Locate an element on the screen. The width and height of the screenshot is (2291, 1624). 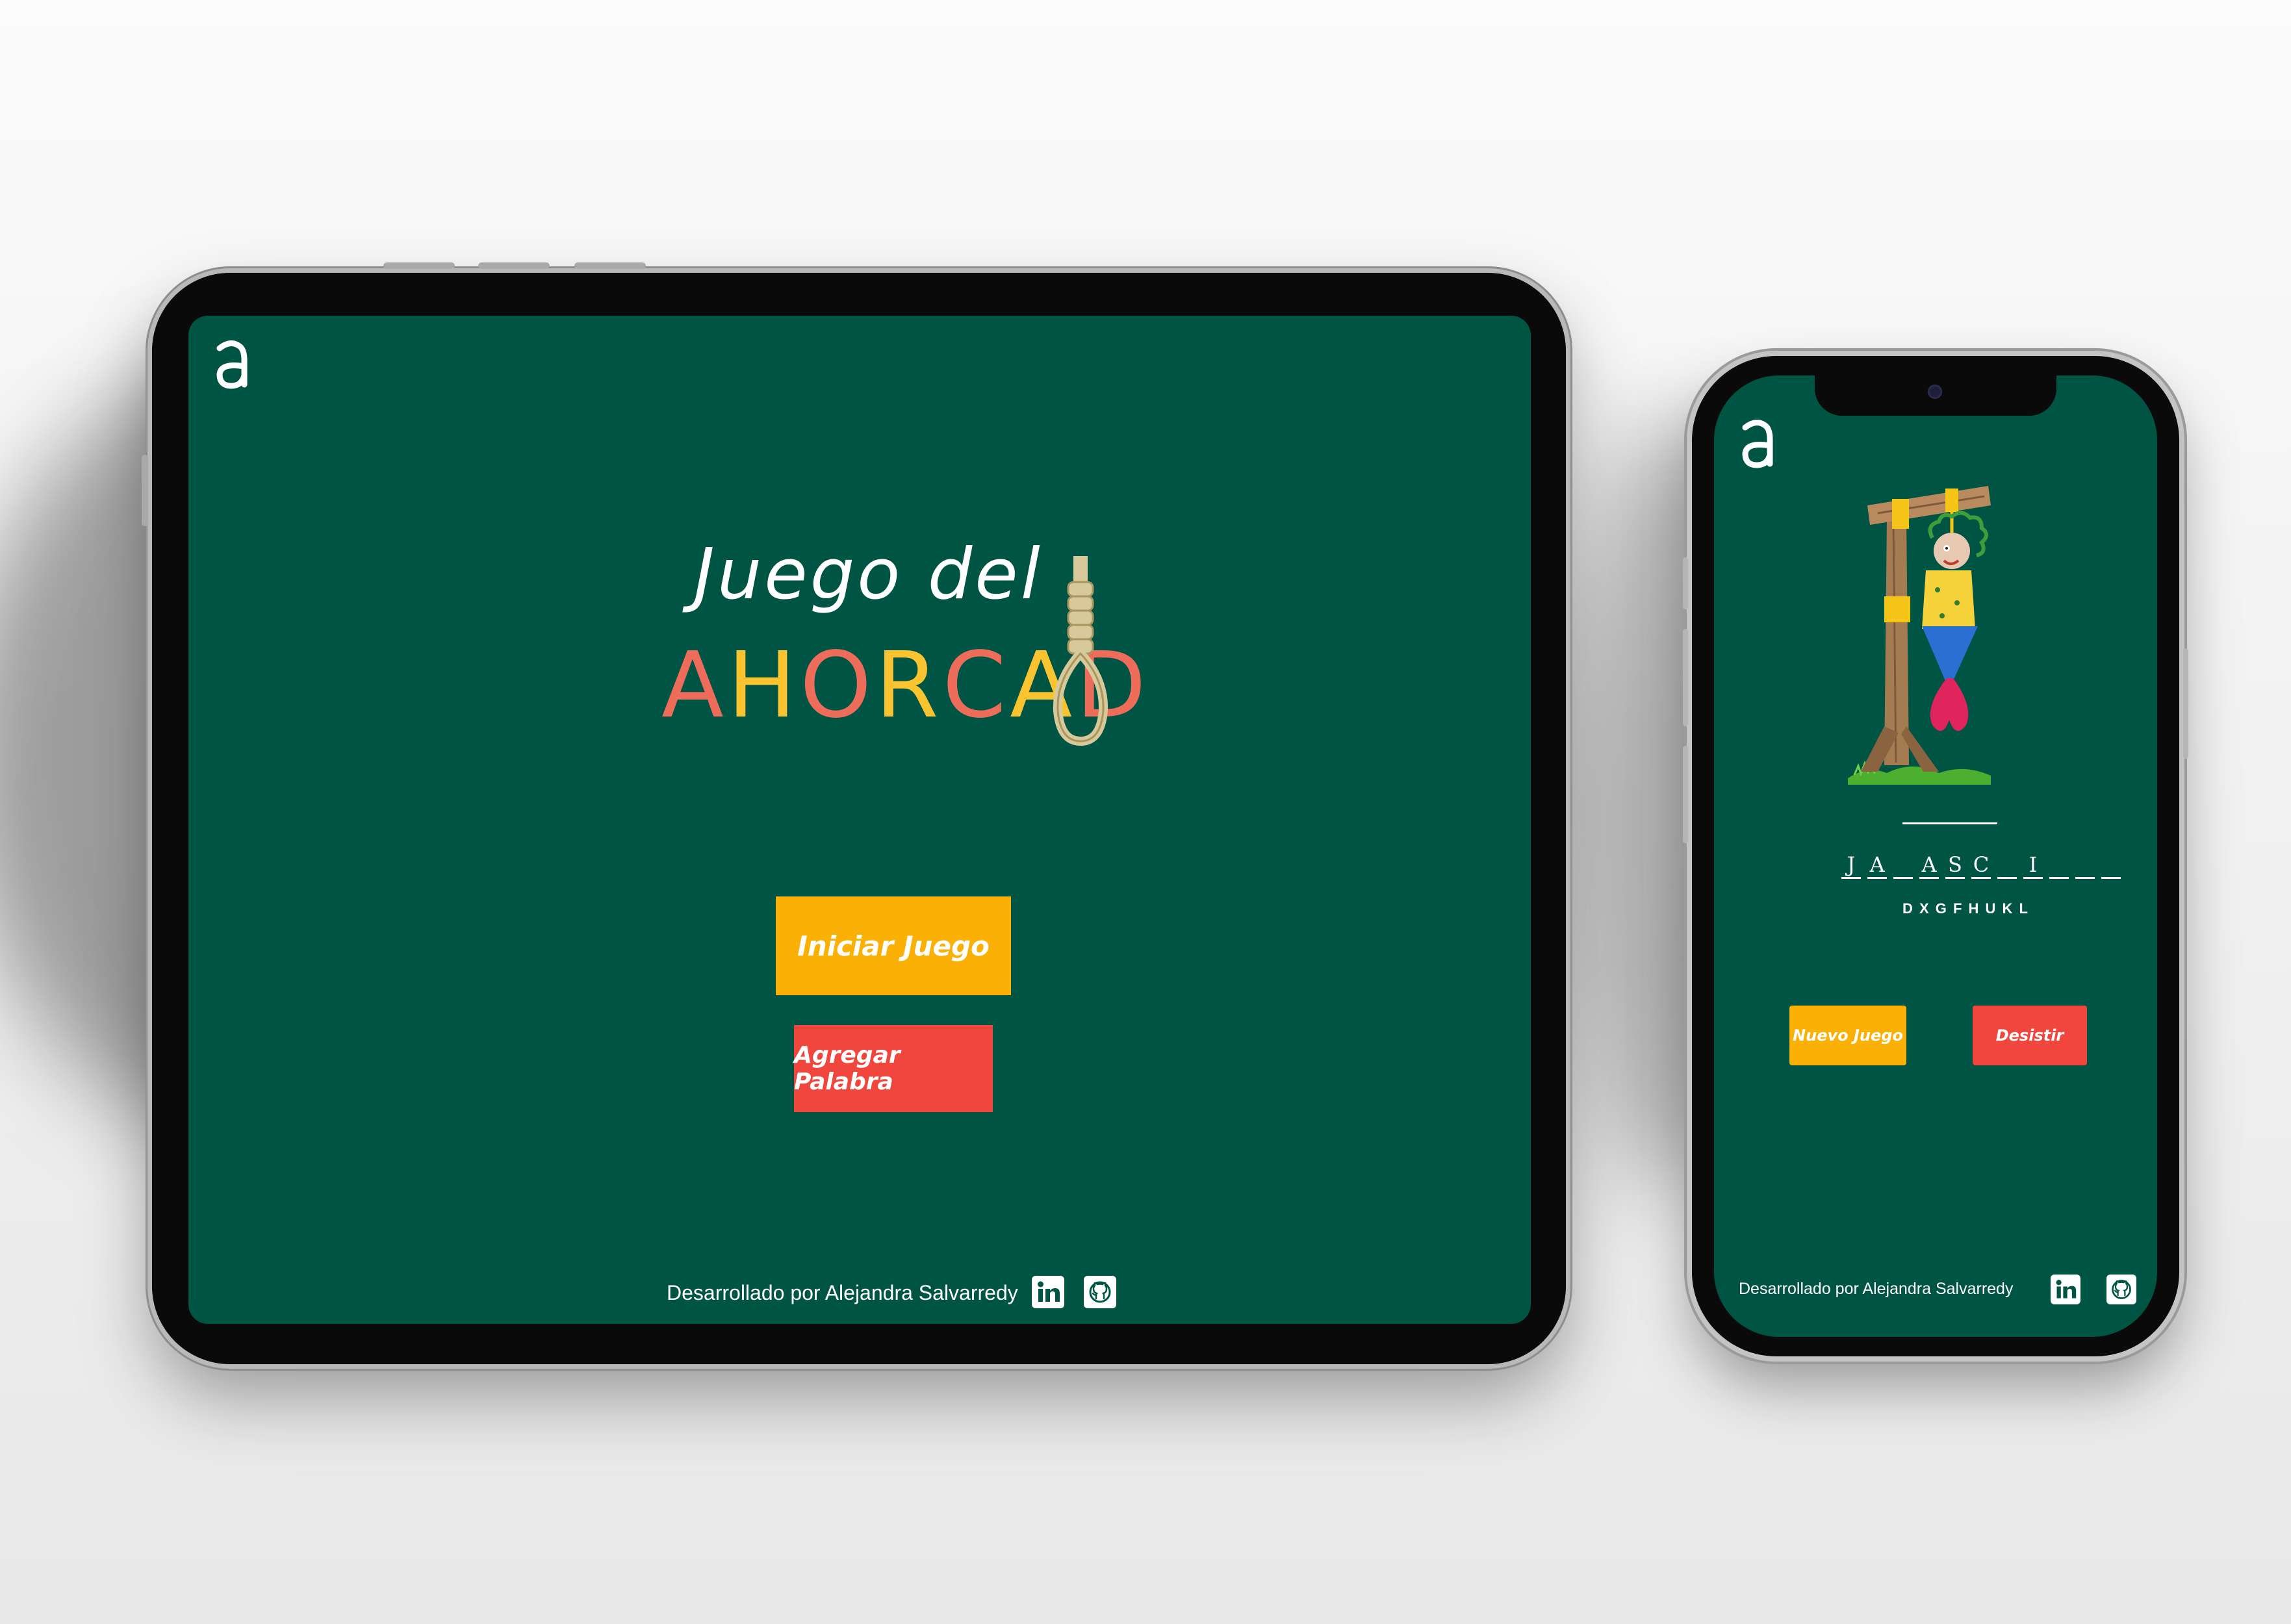
tablet-side-button is located at coordinates (145, 490).